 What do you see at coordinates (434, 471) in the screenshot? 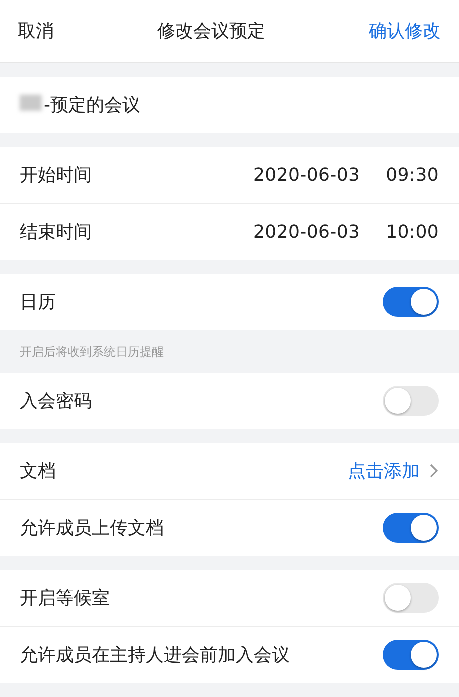
I see `chevron-right-icon` at bounding box center [434, 471].